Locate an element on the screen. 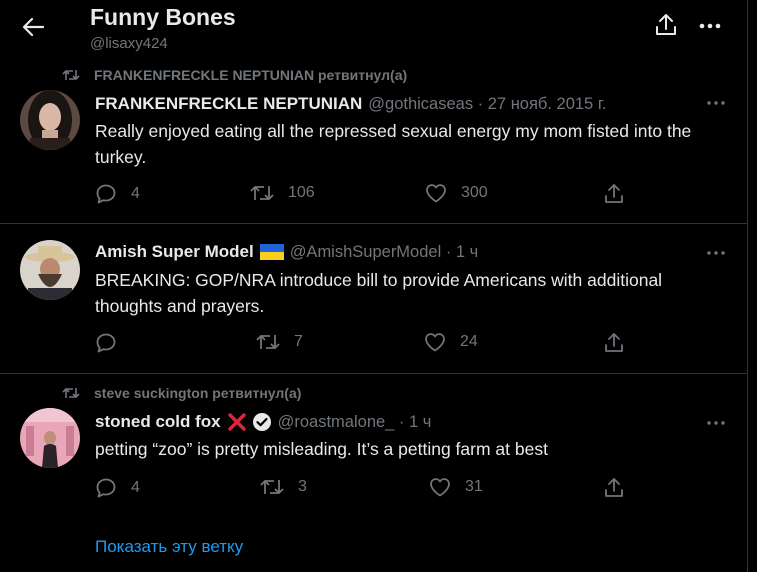  ukraine-flag-icon is located at coordinates (271, 252).